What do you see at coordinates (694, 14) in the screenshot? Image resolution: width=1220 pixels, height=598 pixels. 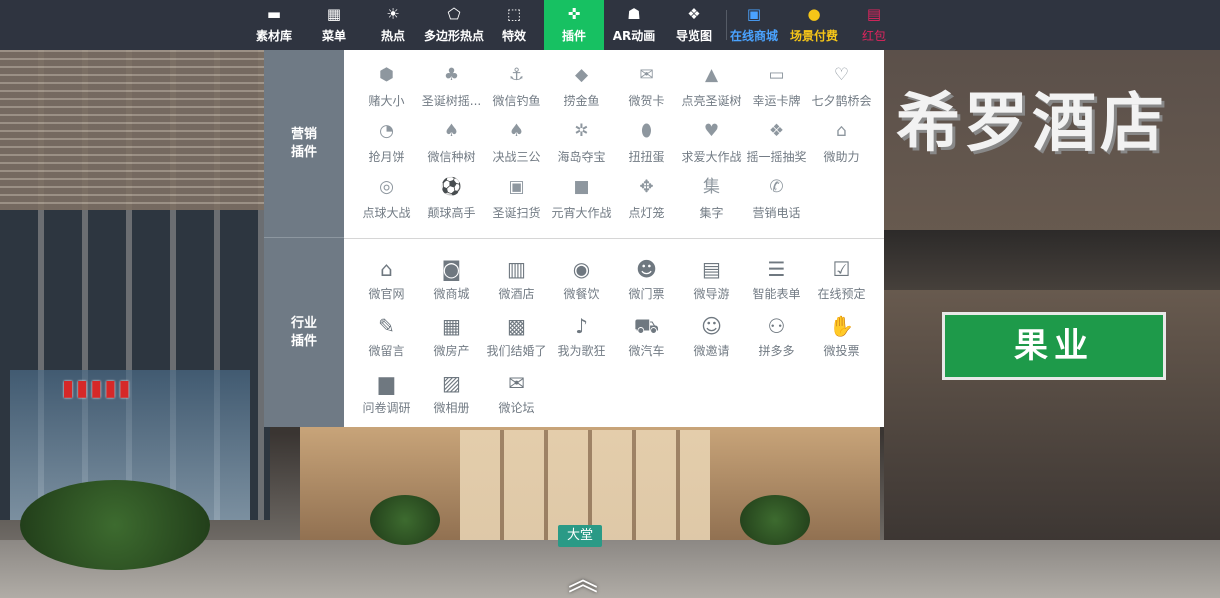 I see `map-book-icon: ❖` at bounding box center [694, 14].